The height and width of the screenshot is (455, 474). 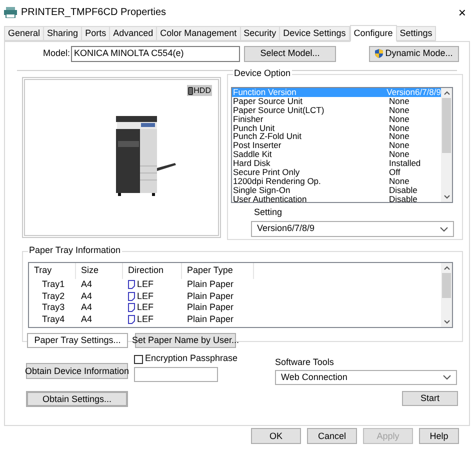 I want to click on list-row: Punch Z-Fold Unit None, so click(x=336, y=137).